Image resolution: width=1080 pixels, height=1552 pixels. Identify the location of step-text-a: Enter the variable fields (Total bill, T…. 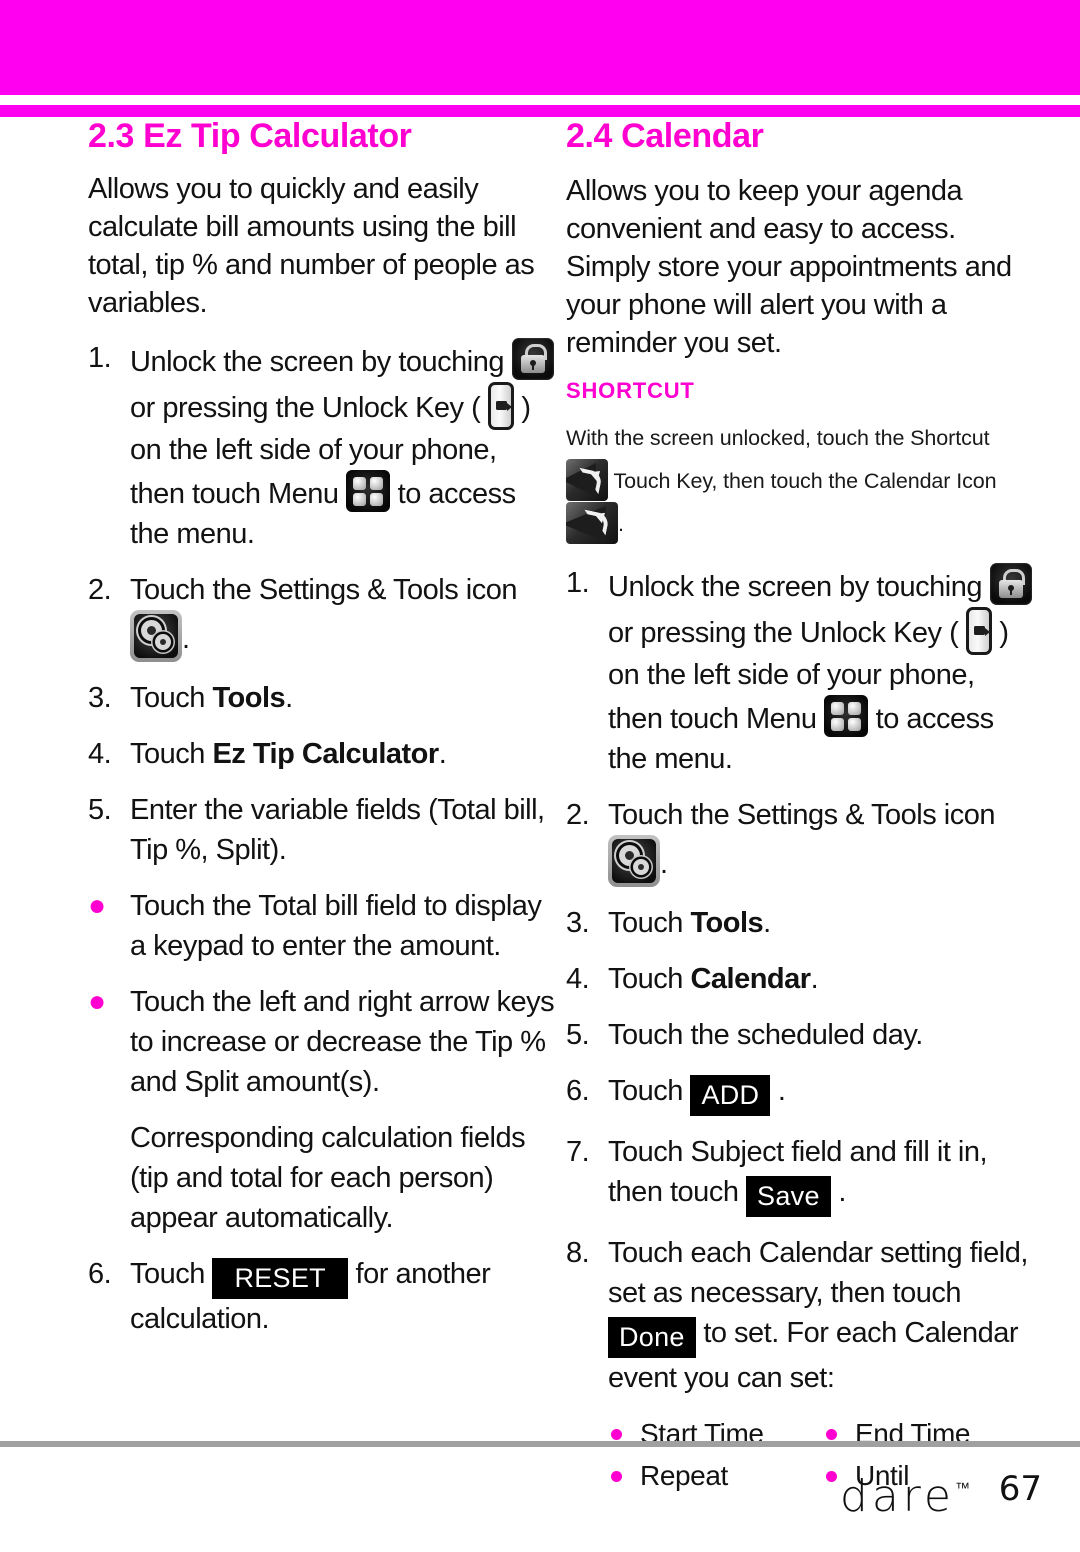
(337, 830).